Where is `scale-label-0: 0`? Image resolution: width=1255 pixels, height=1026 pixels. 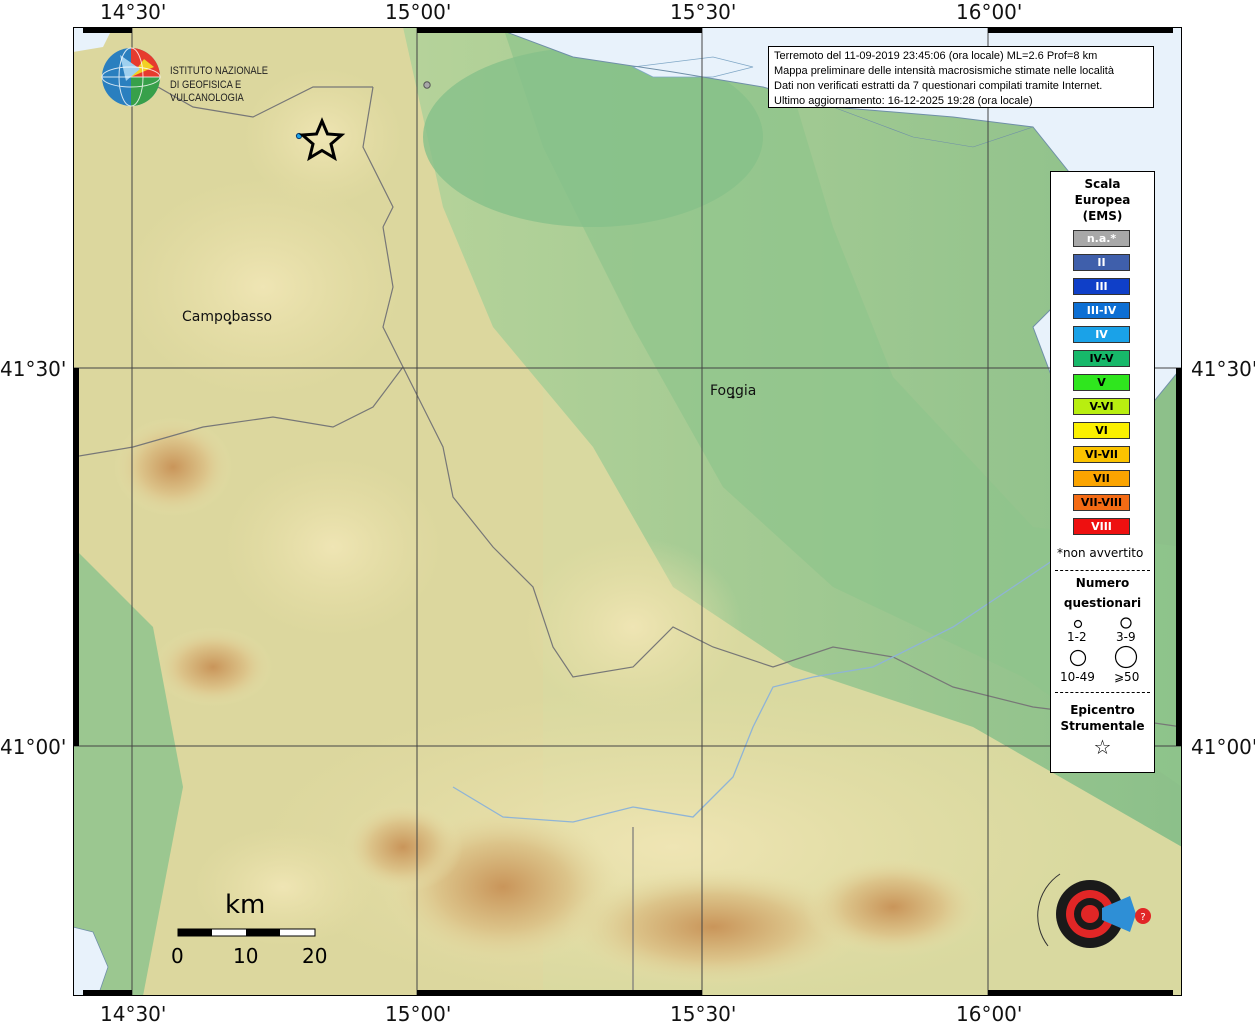
scale-label-0: 0 is located at coordinates (177, 956).